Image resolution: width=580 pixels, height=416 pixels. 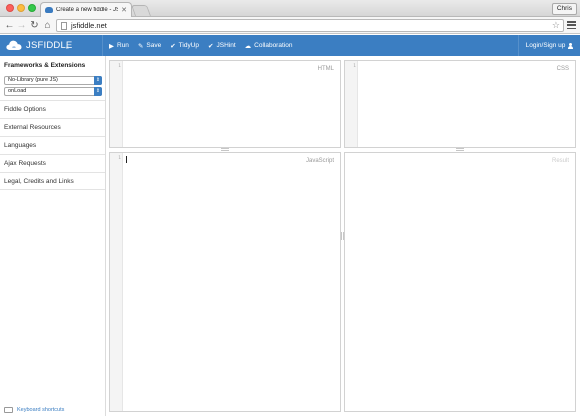 I want to click on html-resize-handle, so click(x=225, y=149).